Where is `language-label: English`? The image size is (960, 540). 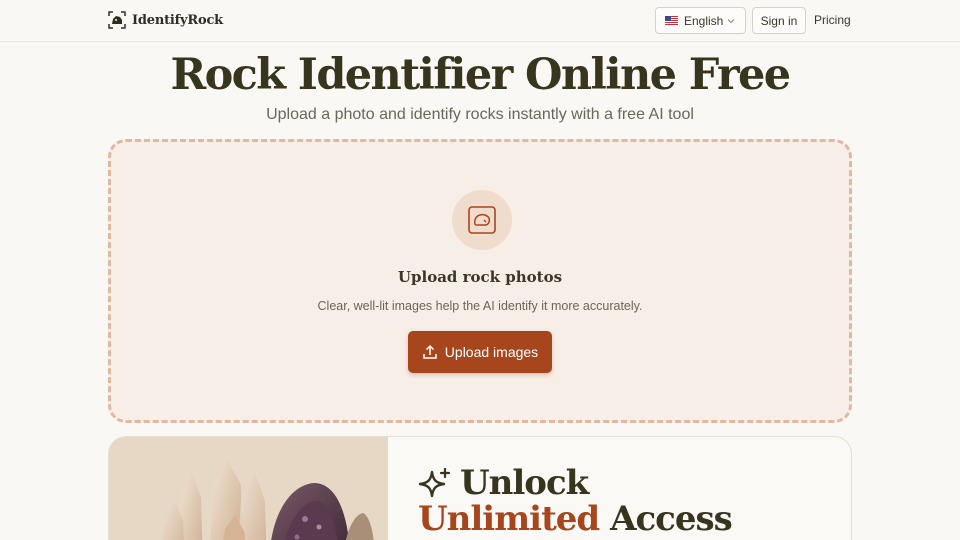 language-label: English is located at coordinates (704, 20).